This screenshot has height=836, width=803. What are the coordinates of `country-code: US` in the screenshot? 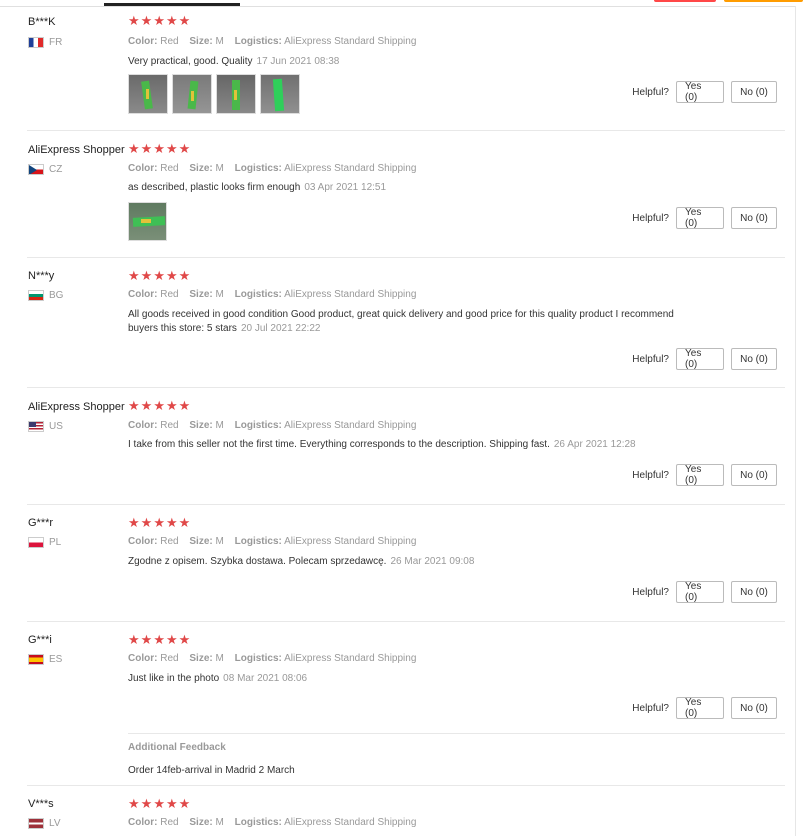 It's located at (56, 426).